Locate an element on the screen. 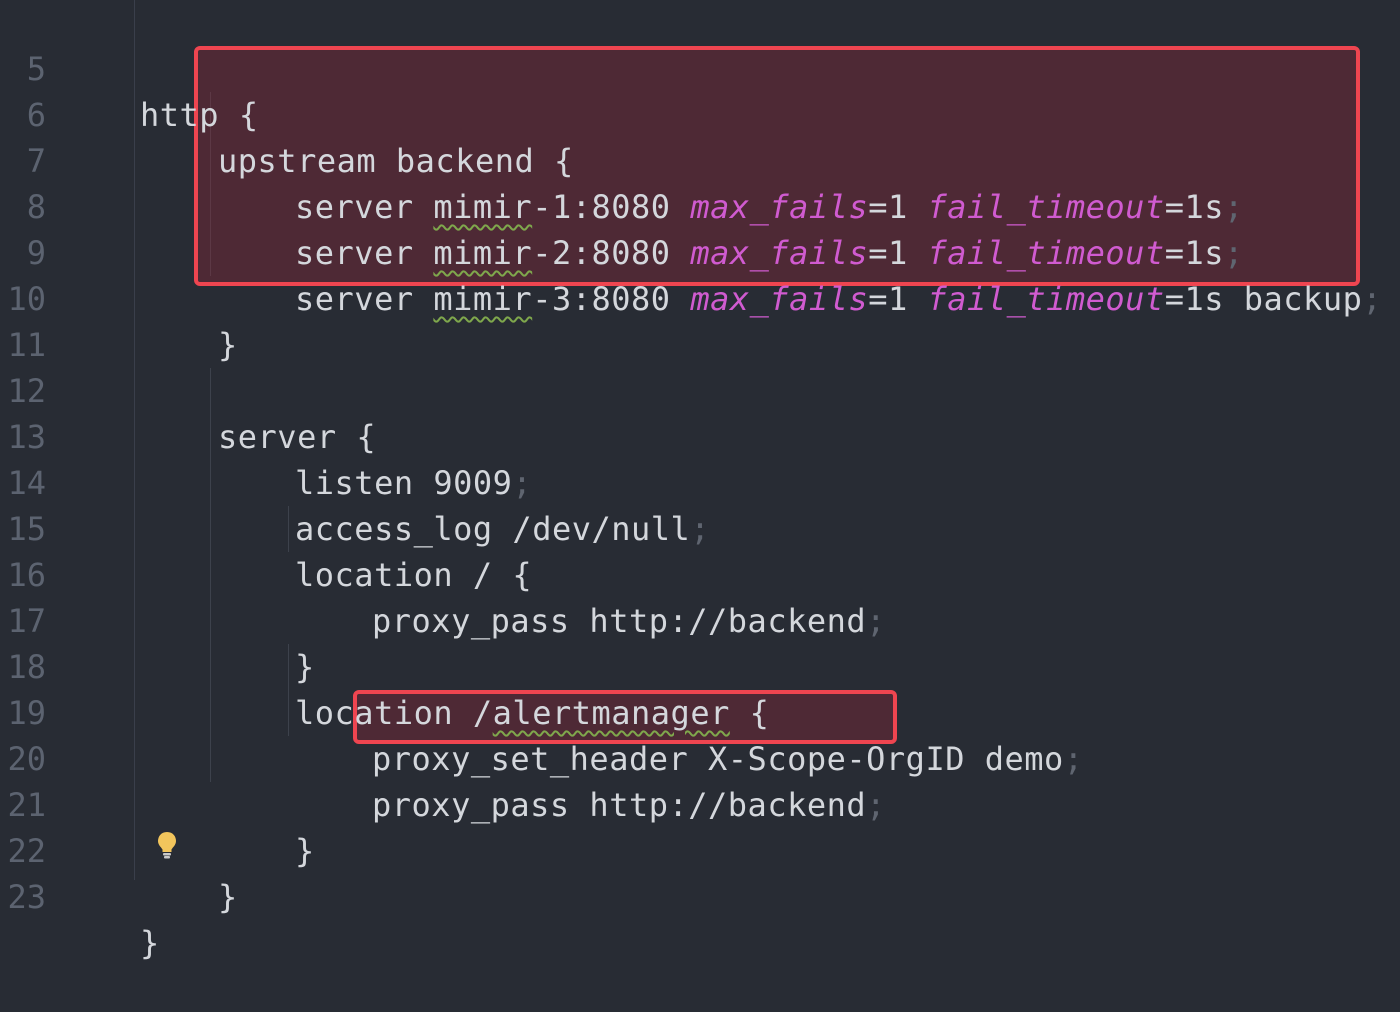 This screenshot has width=1400, height=1012. code-line: 22 } is located at coordinates (700, 849).